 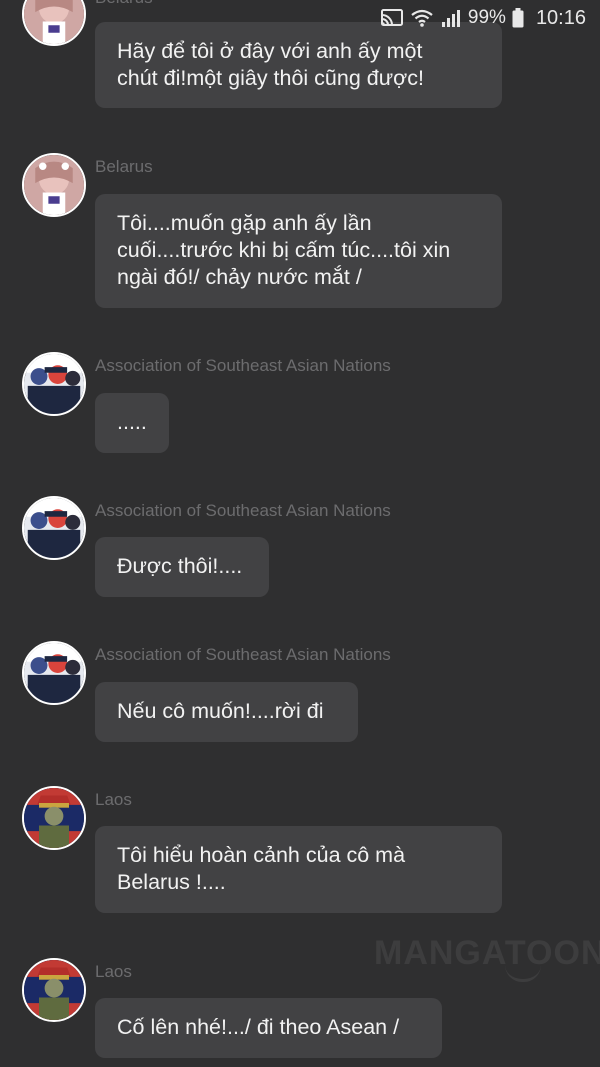 I want to click on message-bubble: Nếu cô muốn!....rời đi, so click(x=226, y=712).